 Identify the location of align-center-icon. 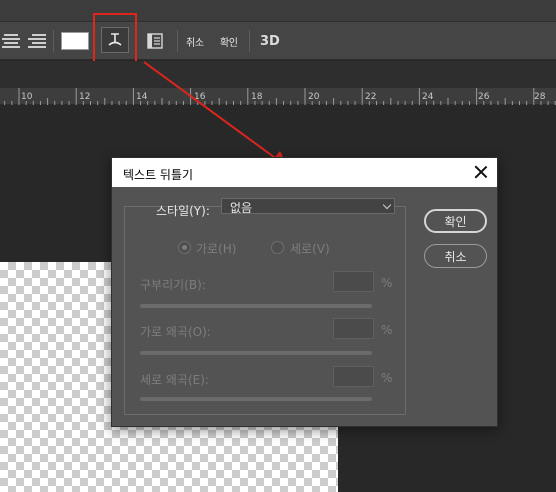
(11, 41).